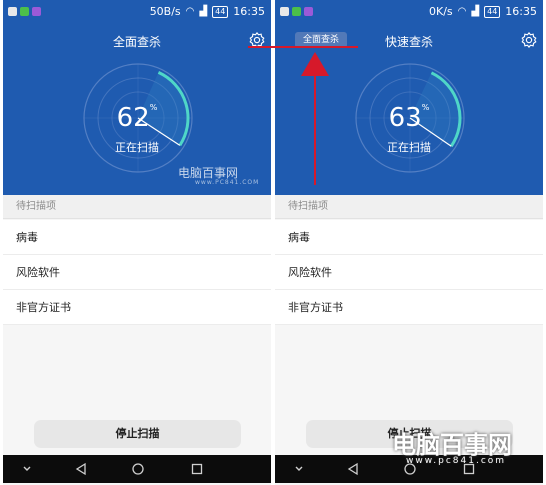 The width and height of the screenshot is (546, 485). Describe the element at coordinates (197, 469) in the screenshot. I see `recents-icon` at that location.